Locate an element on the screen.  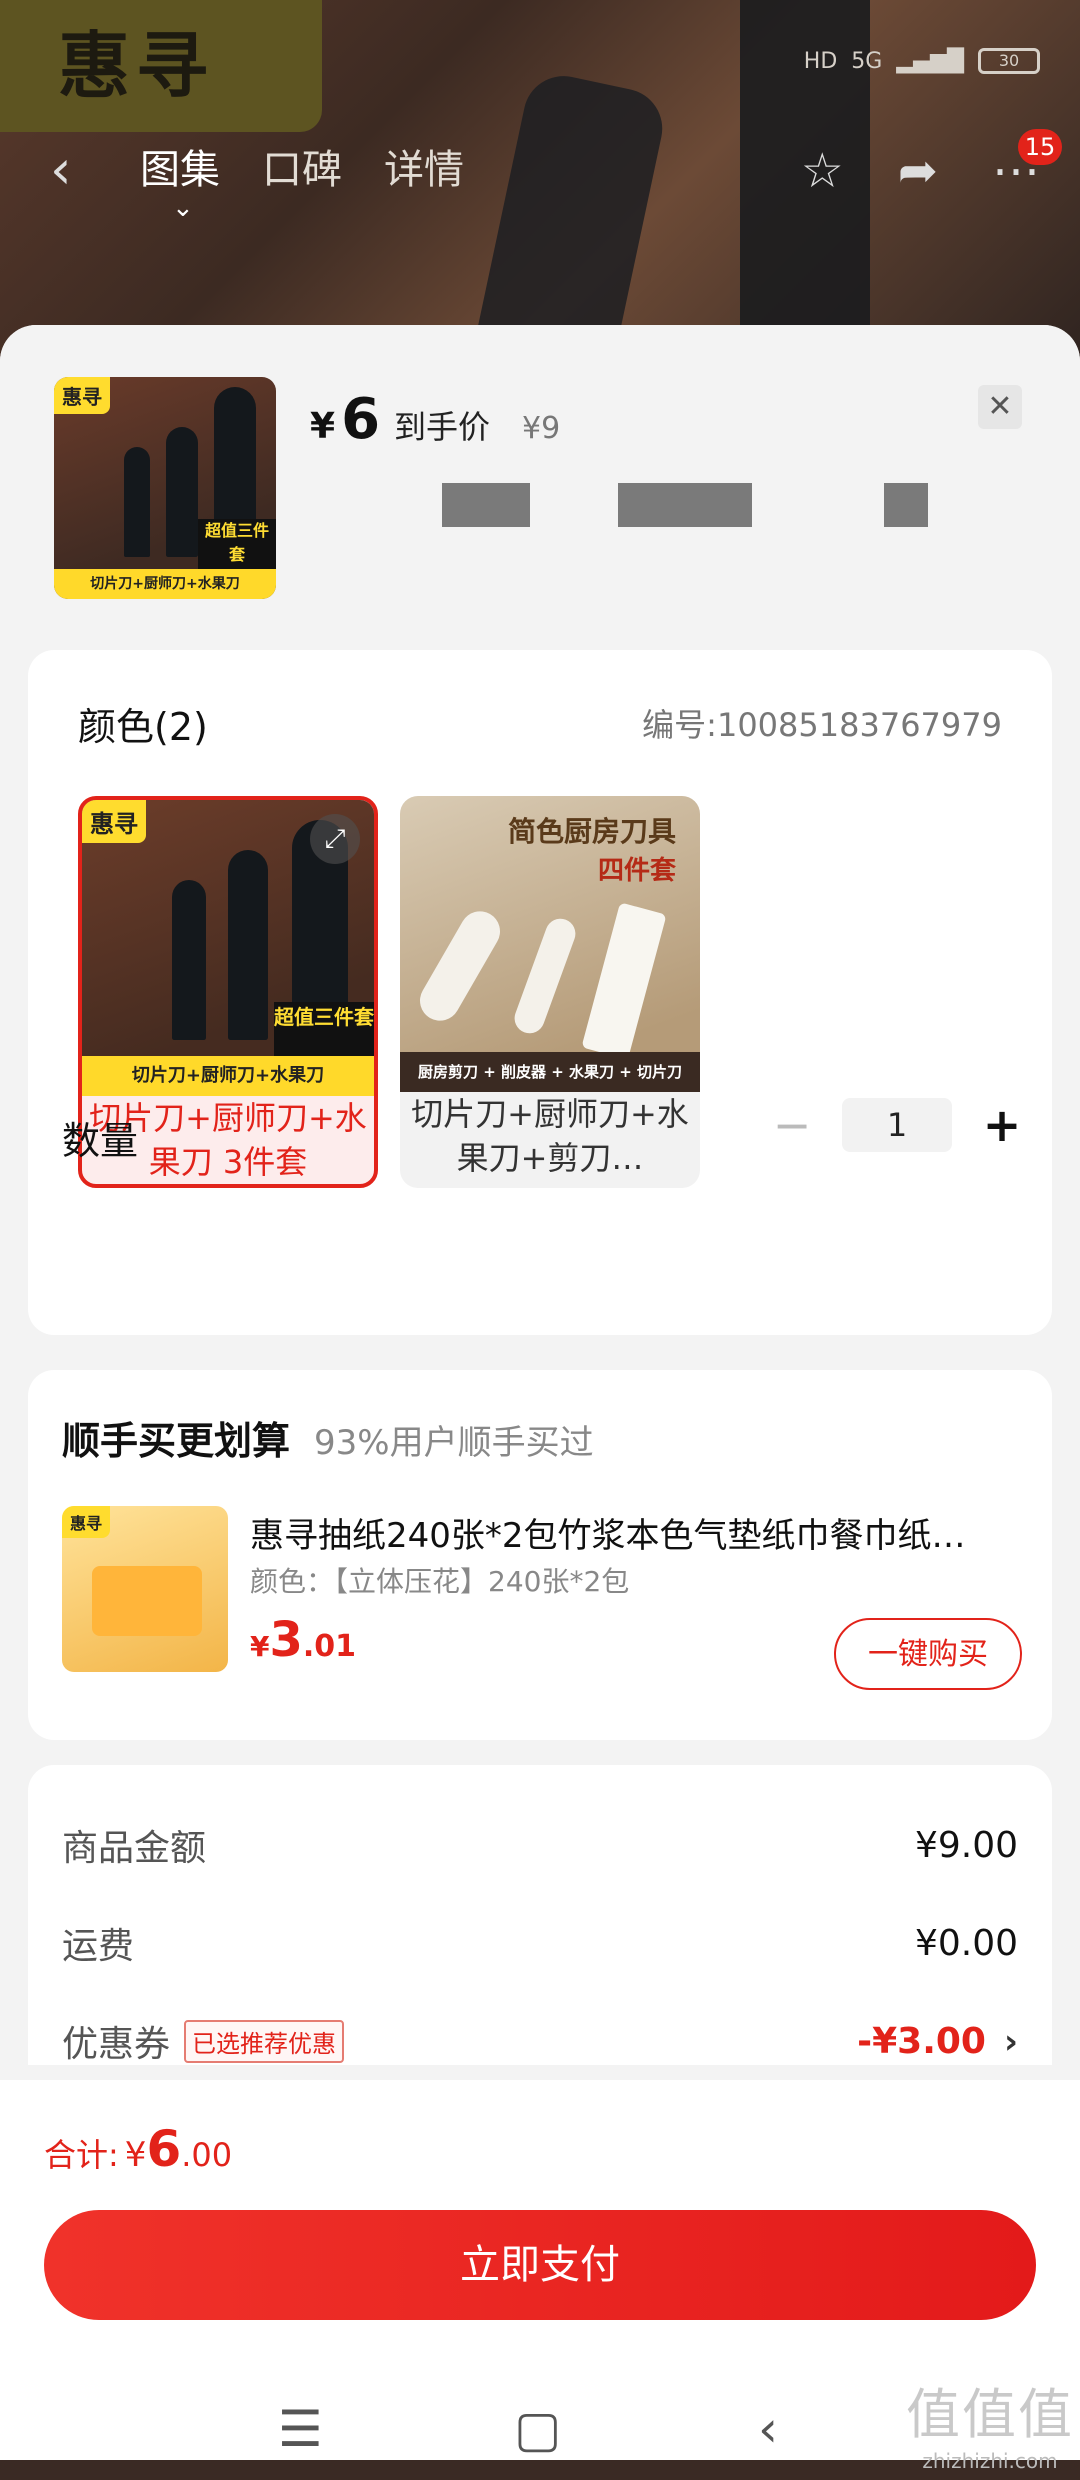
brand-logo: 惠寻 is located at coordinates (161, 66).